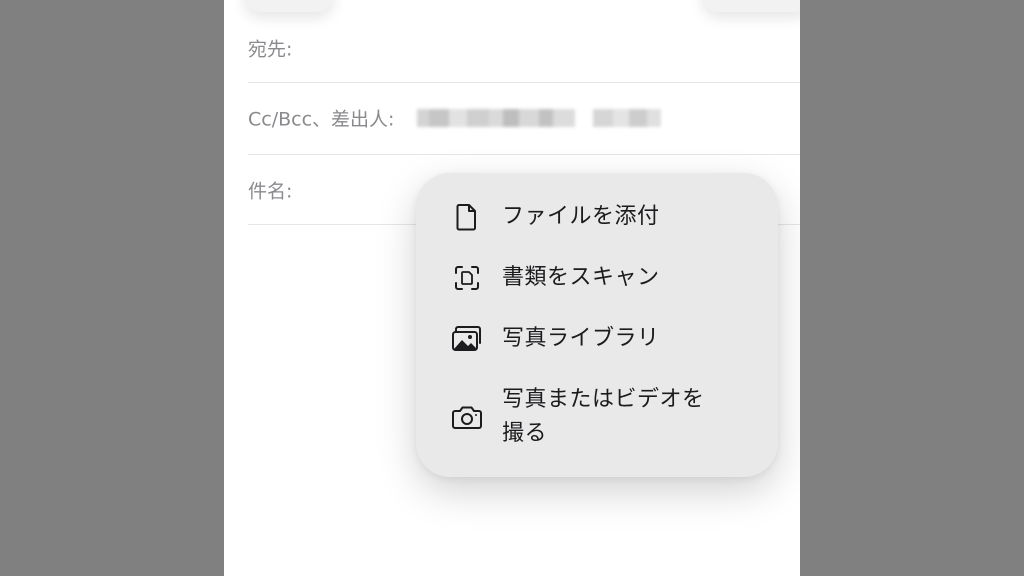  I want to click on menu-item-photo-library: 写真ライブラリ, so click(597, 339).